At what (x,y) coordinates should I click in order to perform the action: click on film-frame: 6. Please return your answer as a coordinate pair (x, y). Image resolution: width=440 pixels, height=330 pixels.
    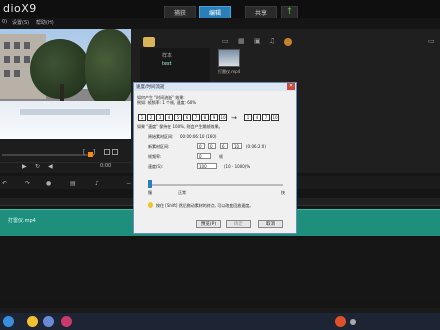
    Looking at the image, I should click on (187, 117).